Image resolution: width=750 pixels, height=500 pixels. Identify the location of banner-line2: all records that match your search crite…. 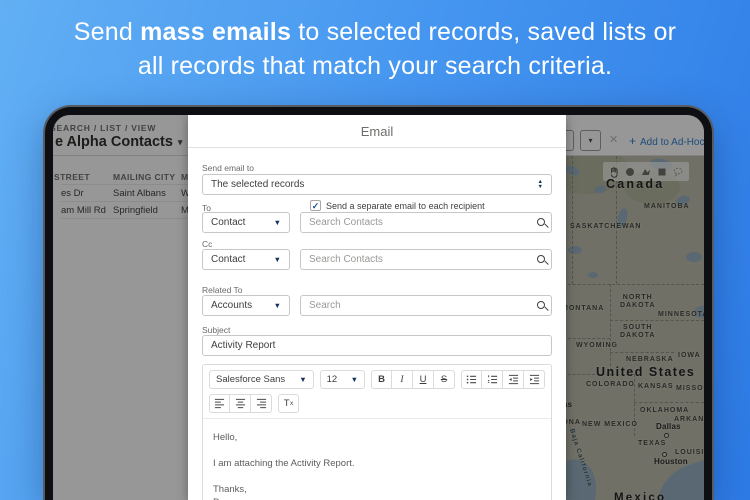
(375, 66).